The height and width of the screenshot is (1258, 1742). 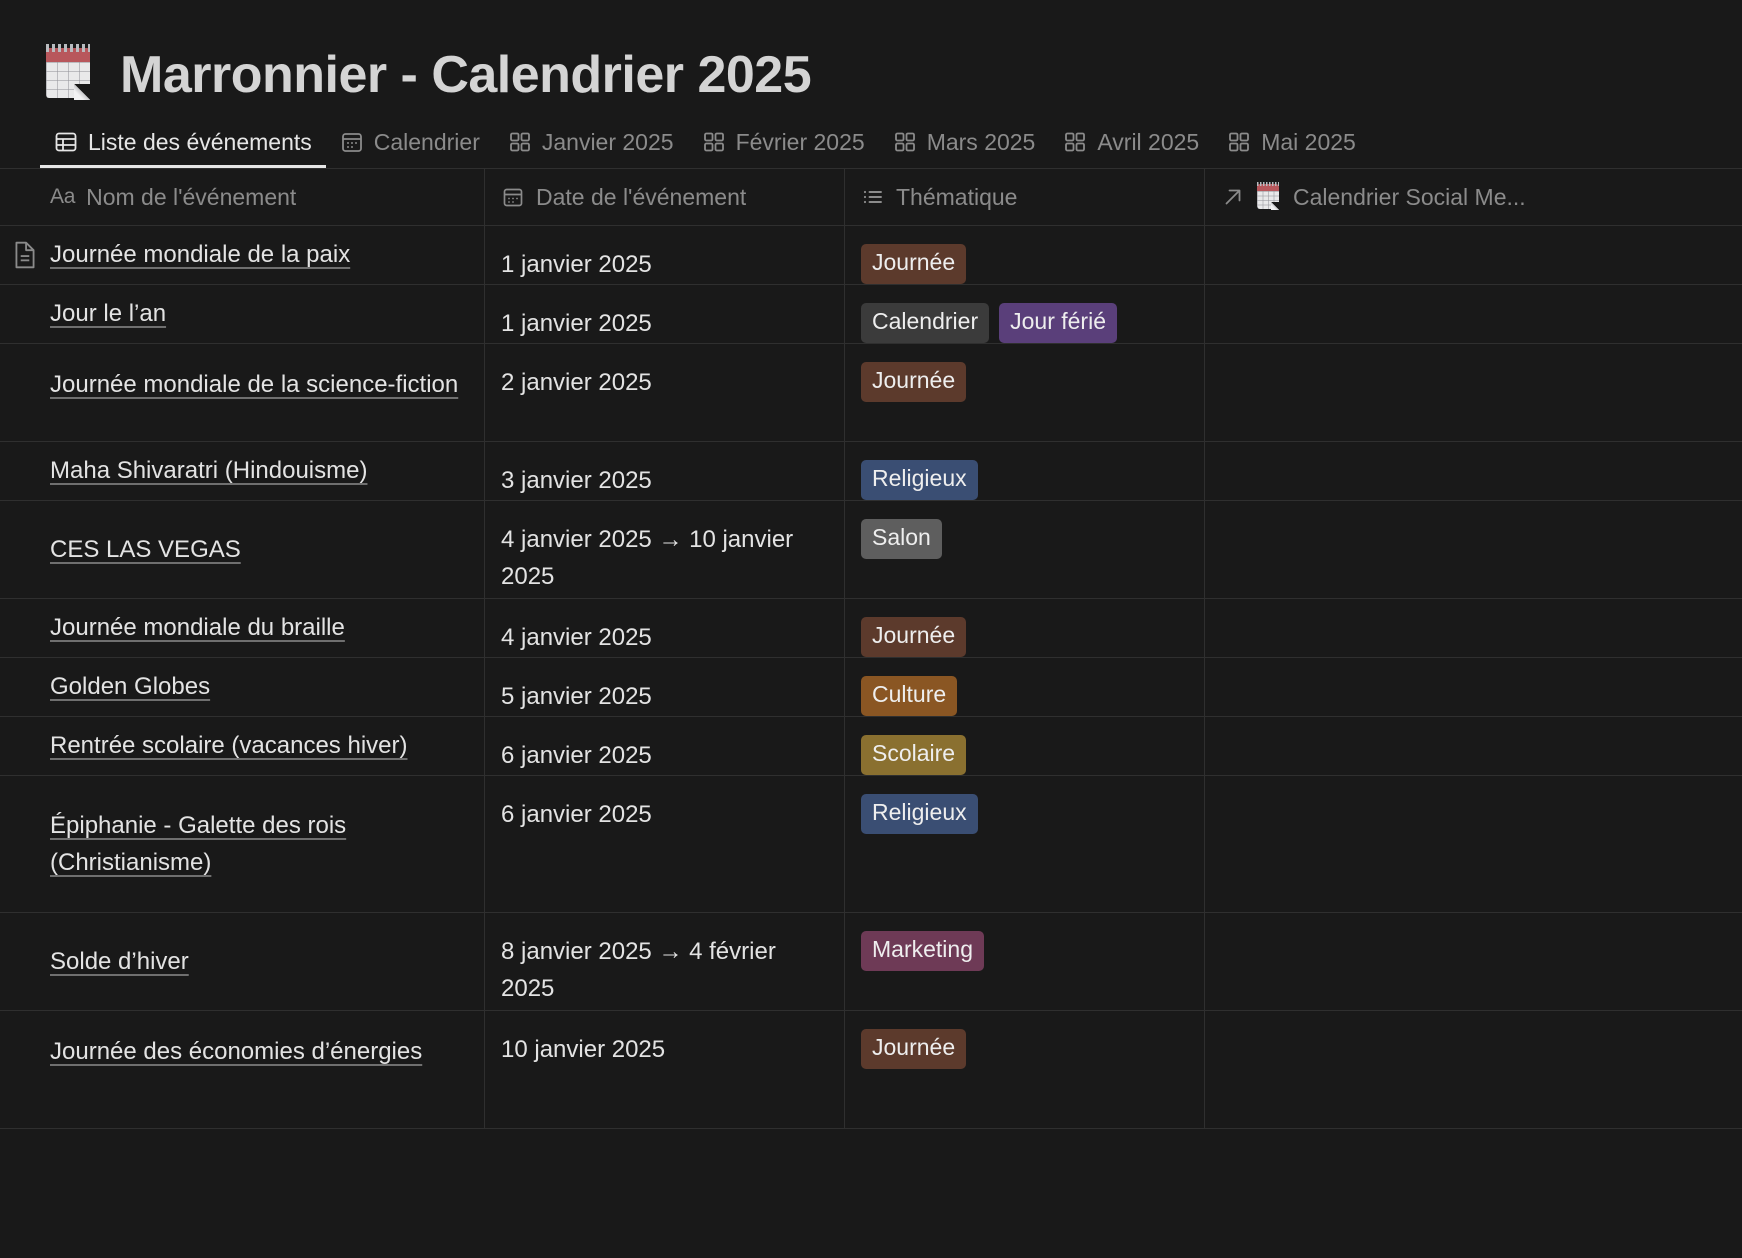 I want to click on event-date-value: 4 janvier 2025, so click(x=576, y=637).